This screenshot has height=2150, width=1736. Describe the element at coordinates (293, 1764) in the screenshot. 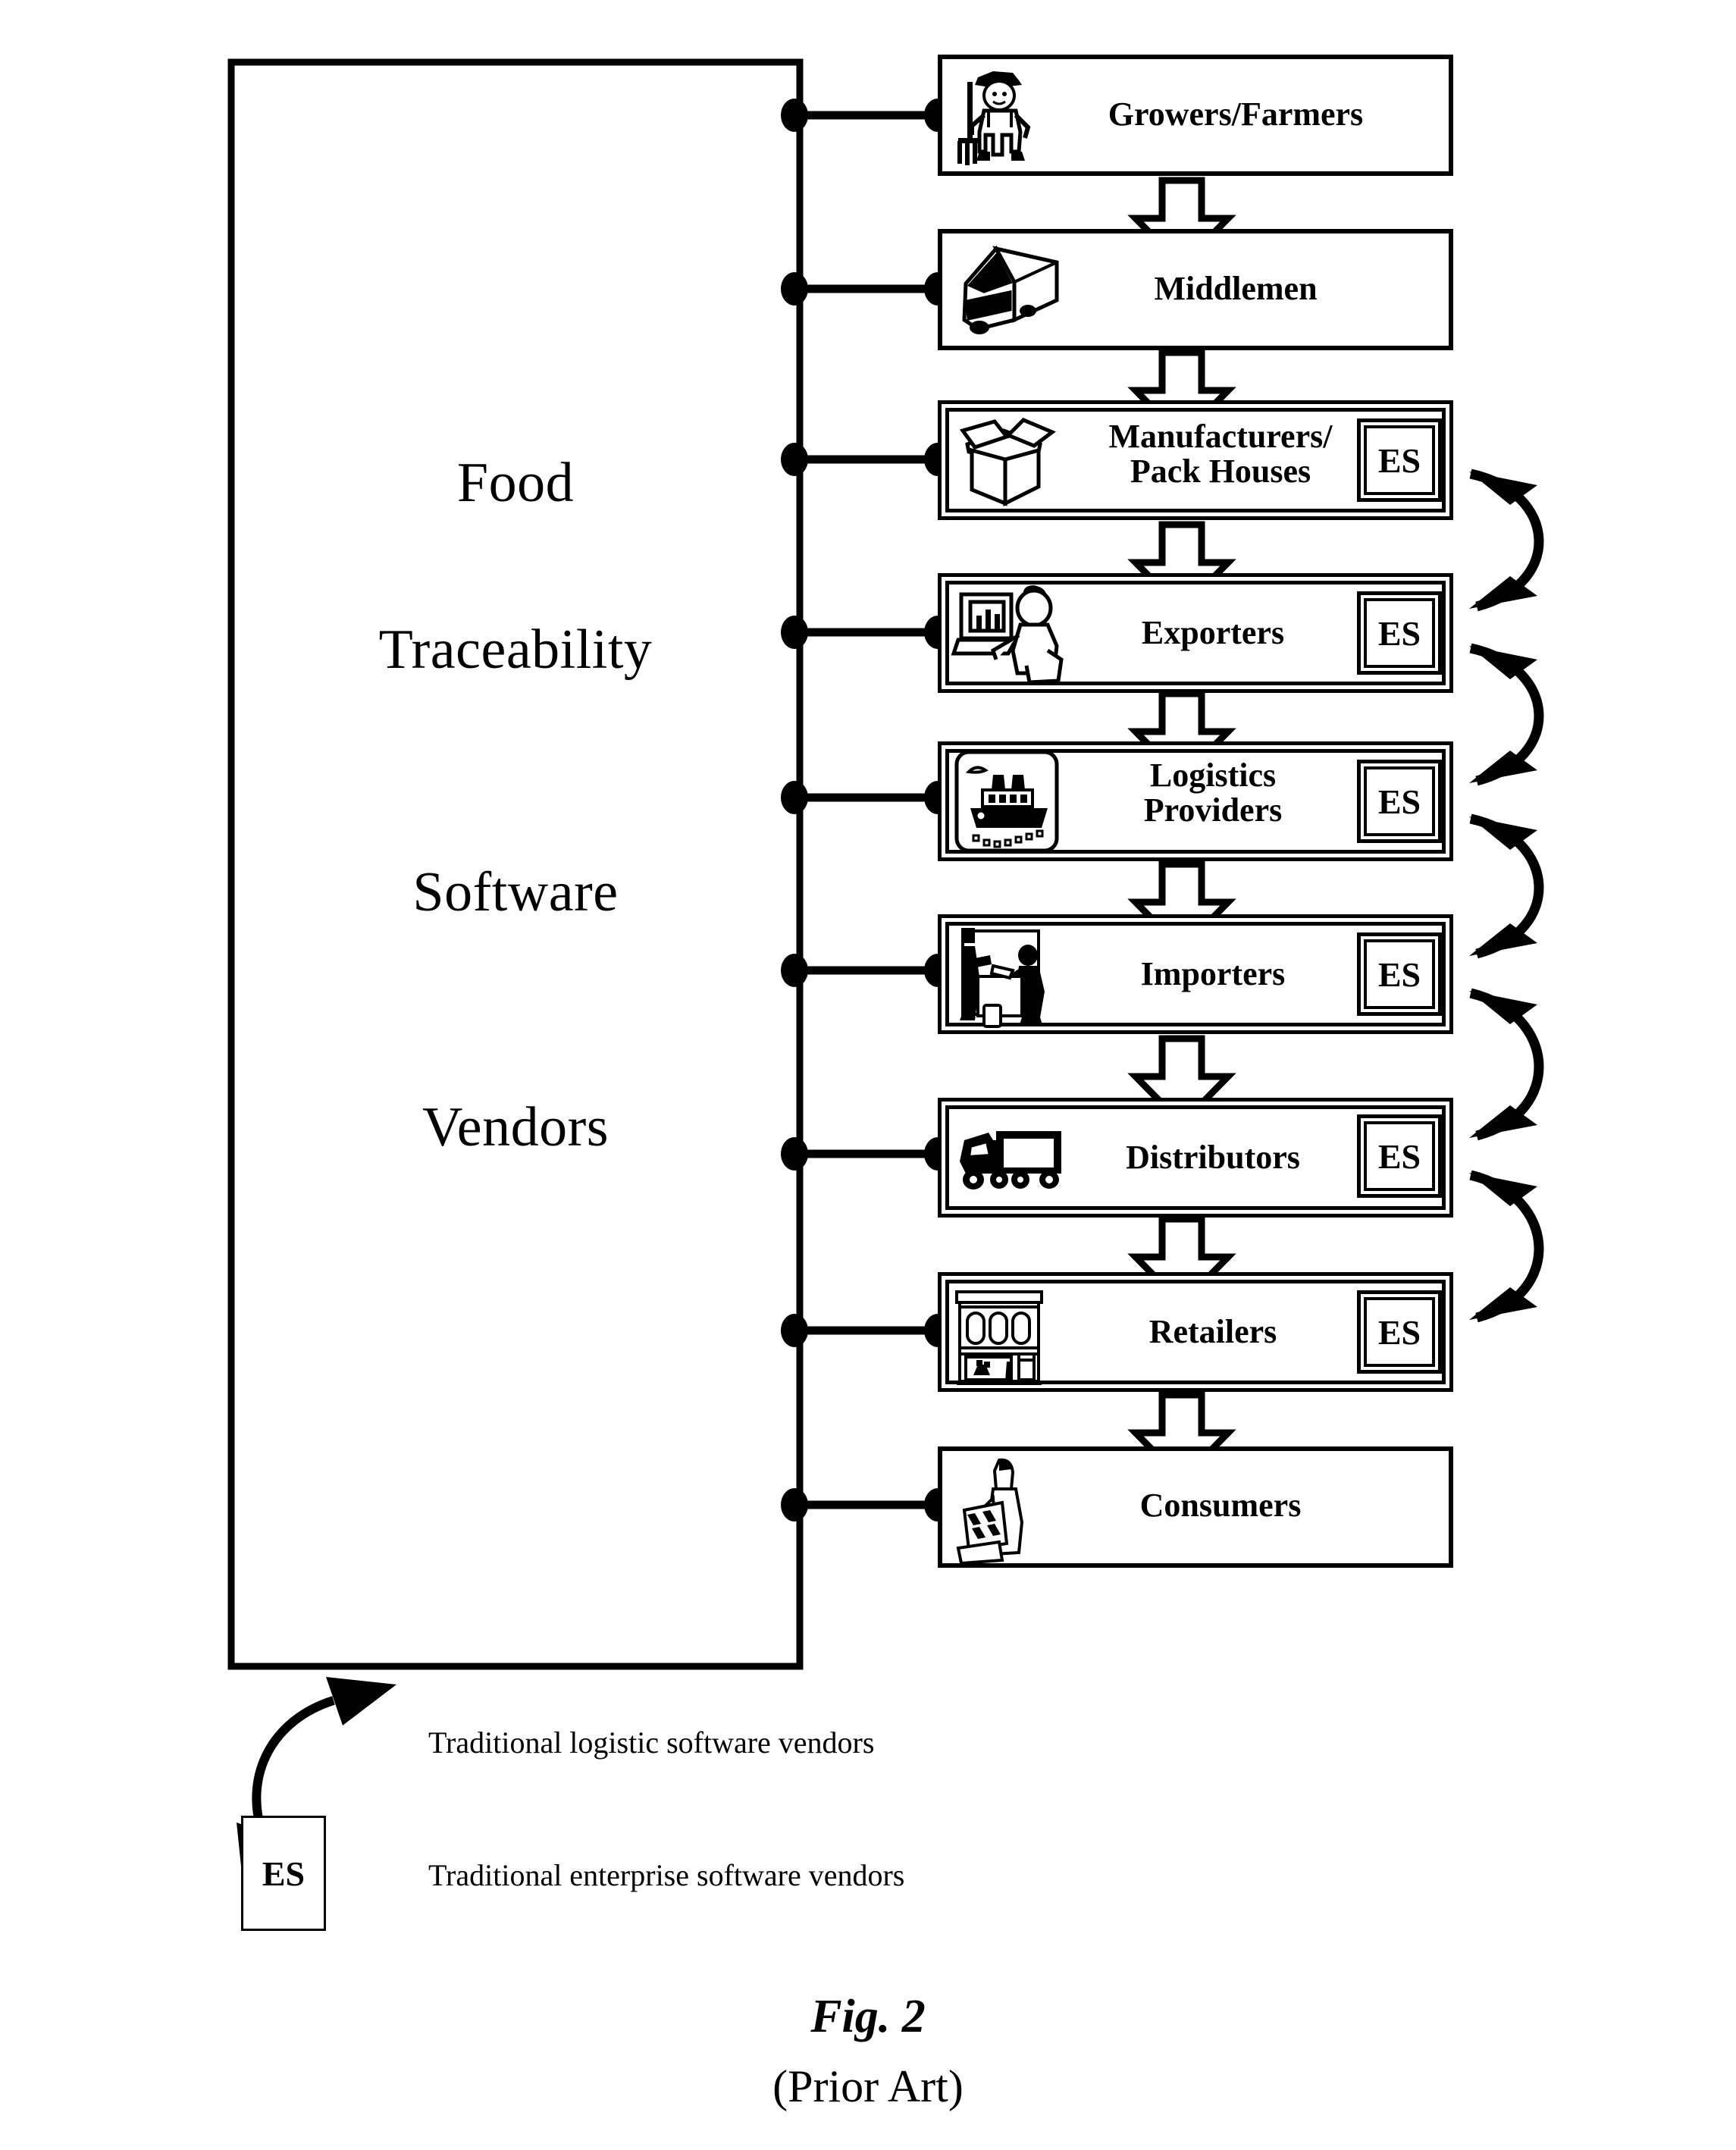

I see `legend-curve-arrow` at that location.